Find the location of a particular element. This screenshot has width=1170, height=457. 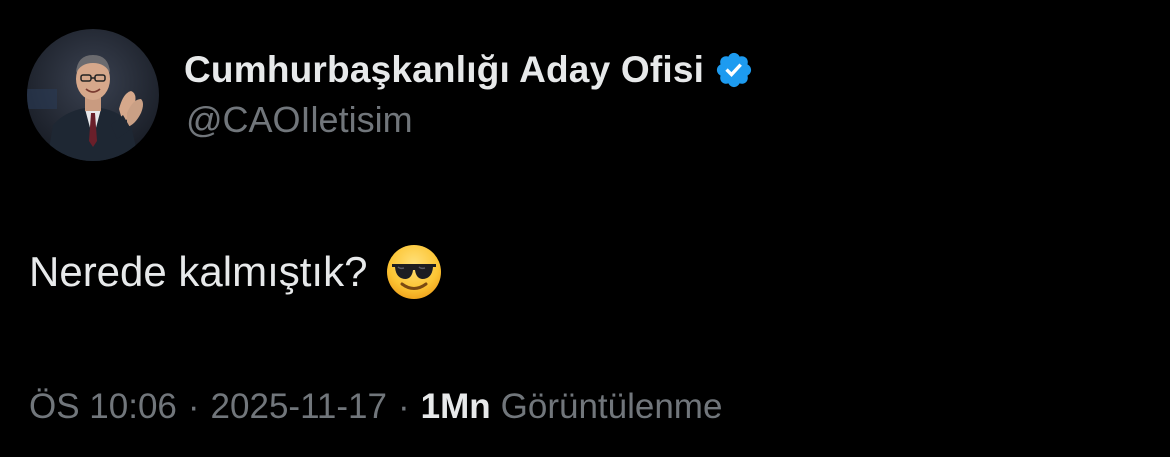

views-count: 1Mn is located at coordinates (456, 407).